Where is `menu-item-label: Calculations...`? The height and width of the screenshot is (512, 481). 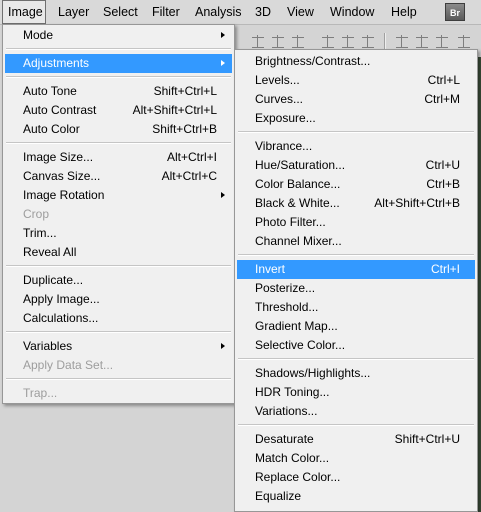 menu-item-label: Calculations... is located at coordinates (61, 318).